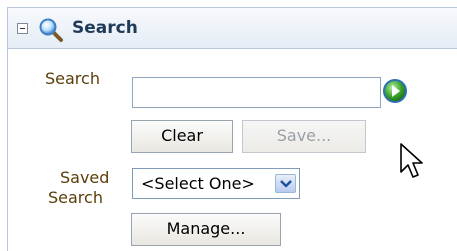 The image size is (457, 251). Describe the element at coordinates (85, 177) in the screenshot. I see `saved-search-label-line1: Saved` at that location.